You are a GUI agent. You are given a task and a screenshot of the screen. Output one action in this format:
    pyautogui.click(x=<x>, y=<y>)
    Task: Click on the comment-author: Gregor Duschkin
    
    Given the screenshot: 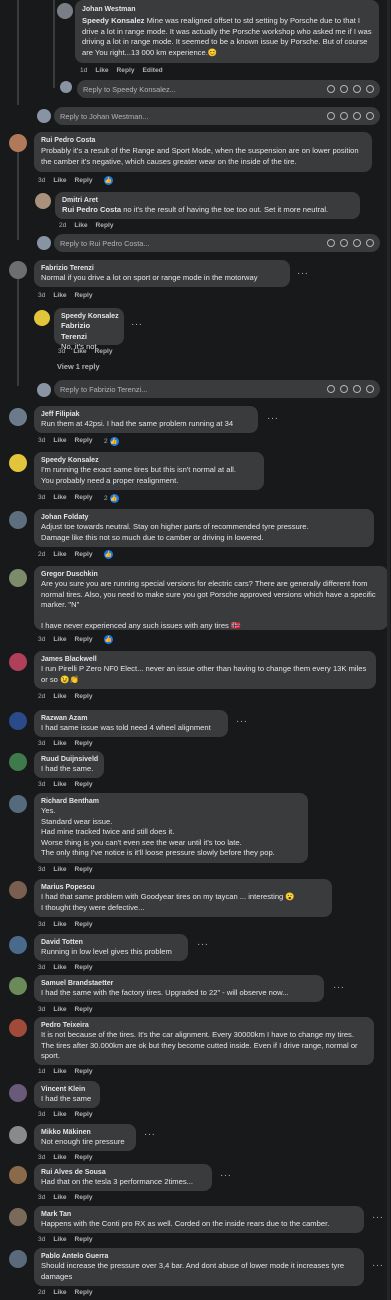 What is the action you would take?
    pyautogui.click(x=211, y=574)
    